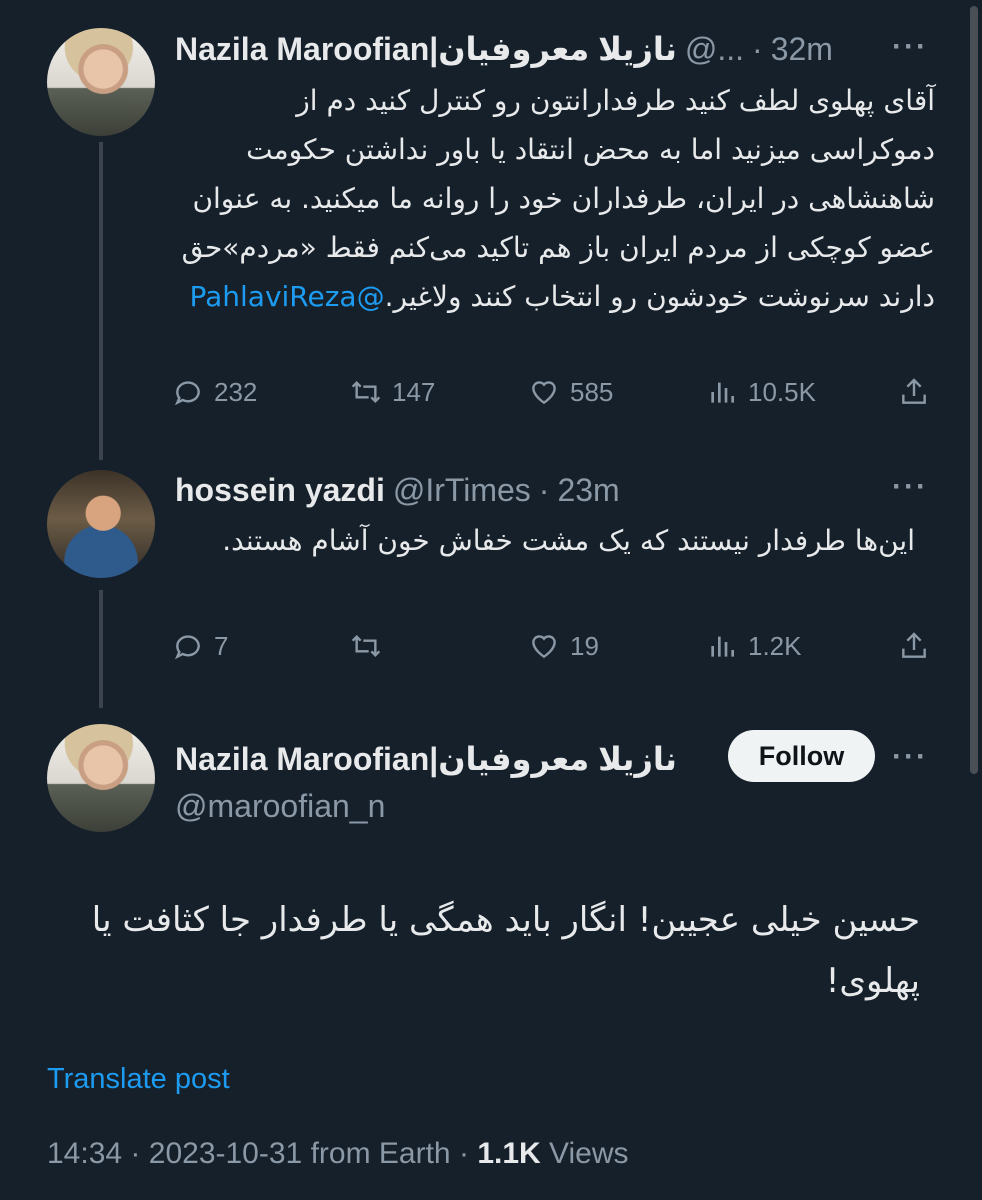  I want to click on retweet-button, so click(371, 646).